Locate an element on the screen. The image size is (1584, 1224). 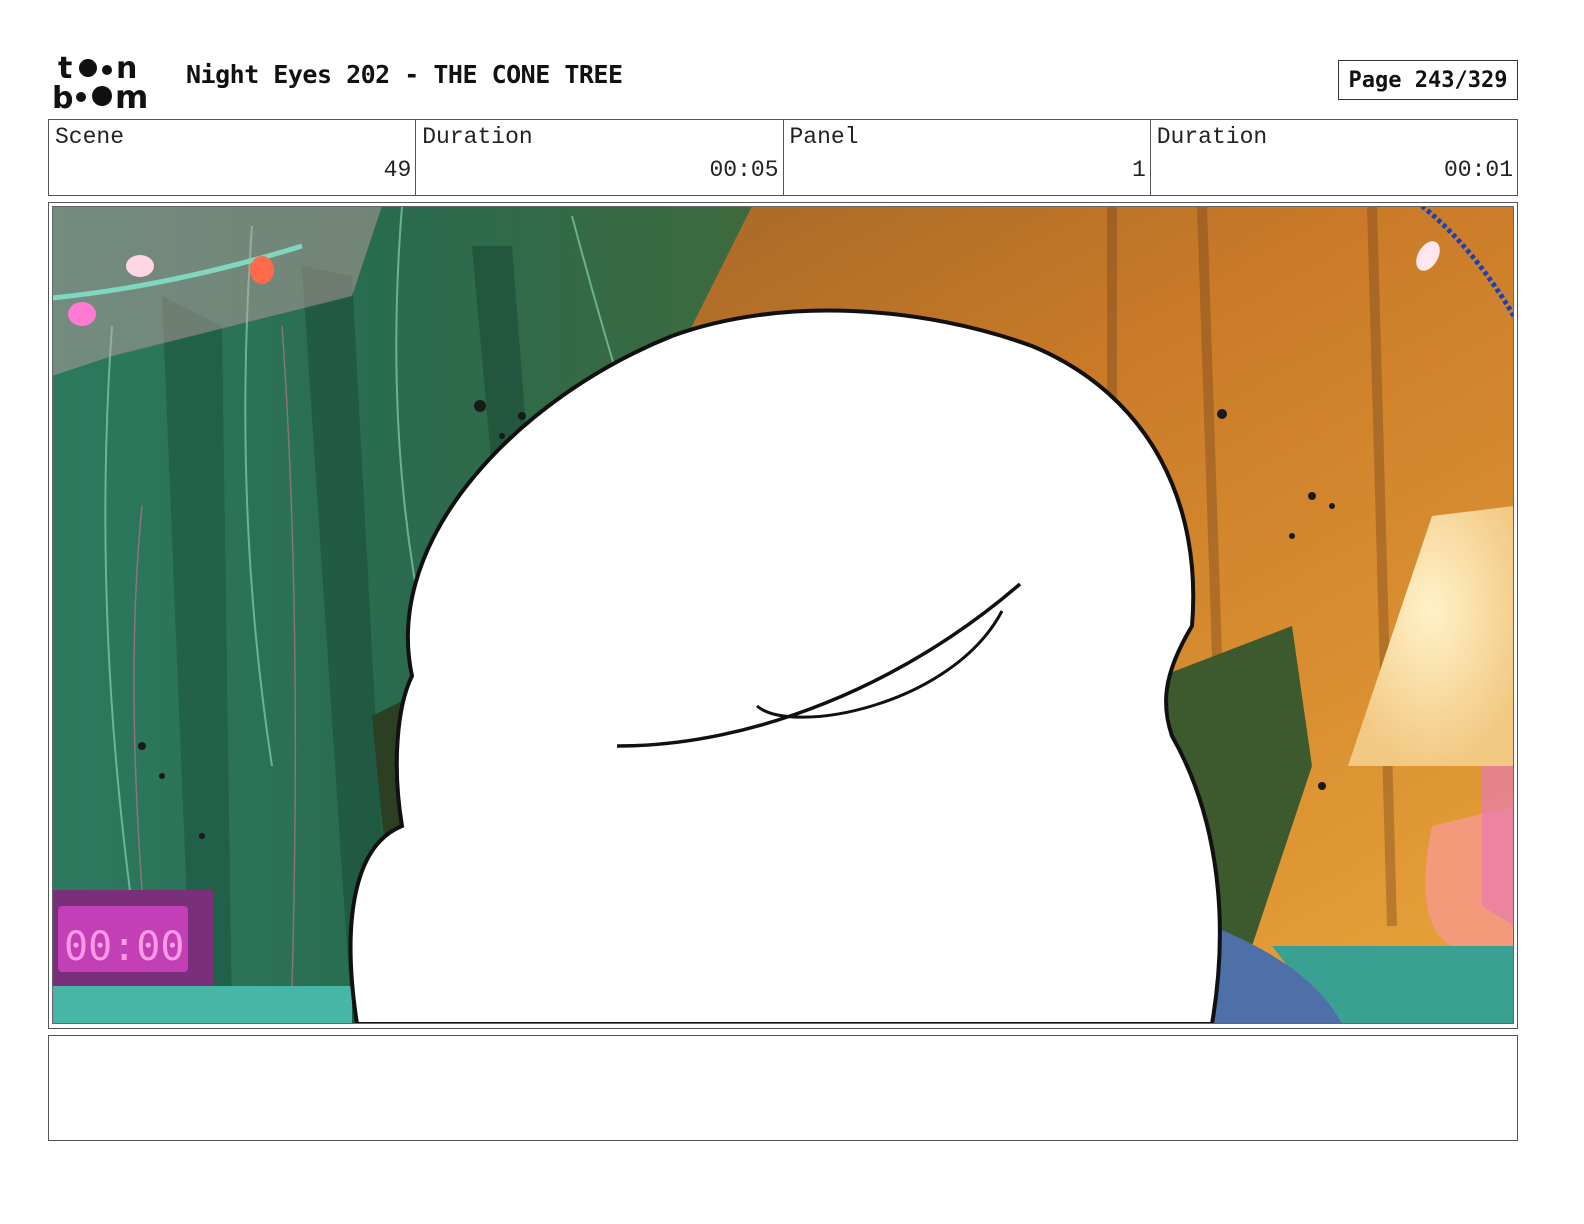
panel-label: Panel is located at coordinates (824, 137).